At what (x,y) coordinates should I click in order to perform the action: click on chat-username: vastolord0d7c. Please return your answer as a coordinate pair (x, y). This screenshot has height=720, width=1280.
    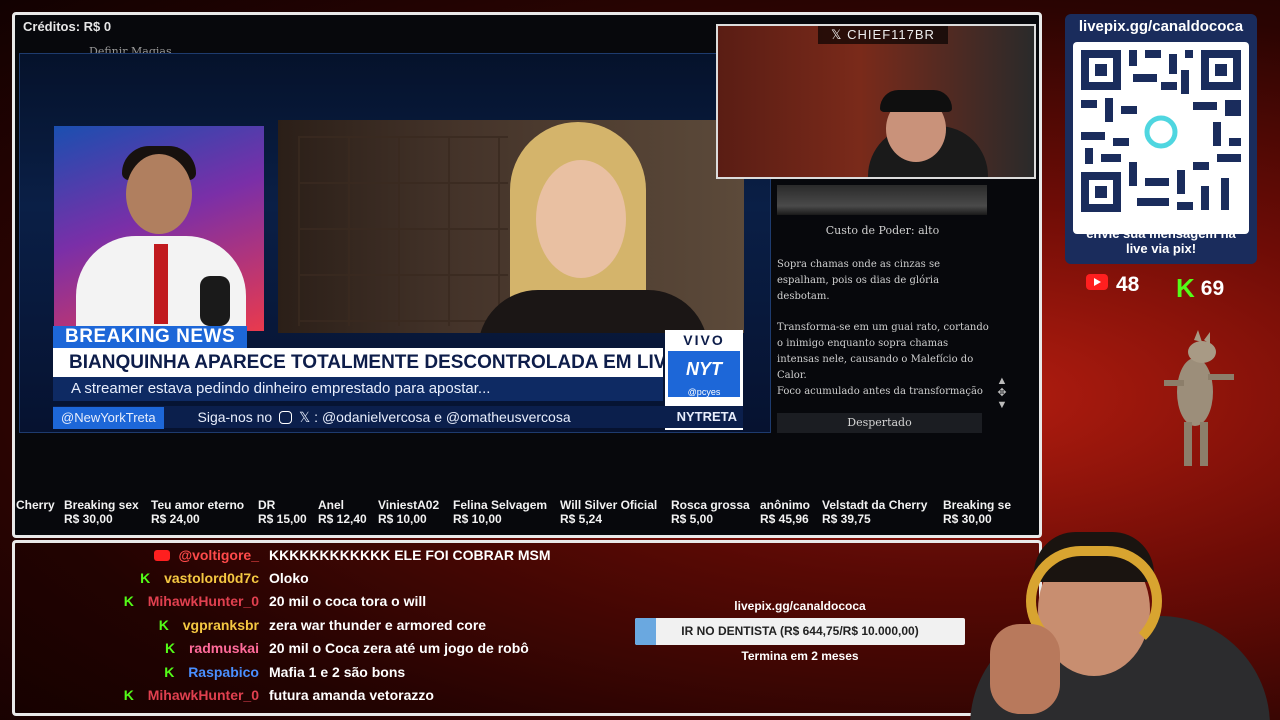
    Looking at the image, I should click on (211, 578).